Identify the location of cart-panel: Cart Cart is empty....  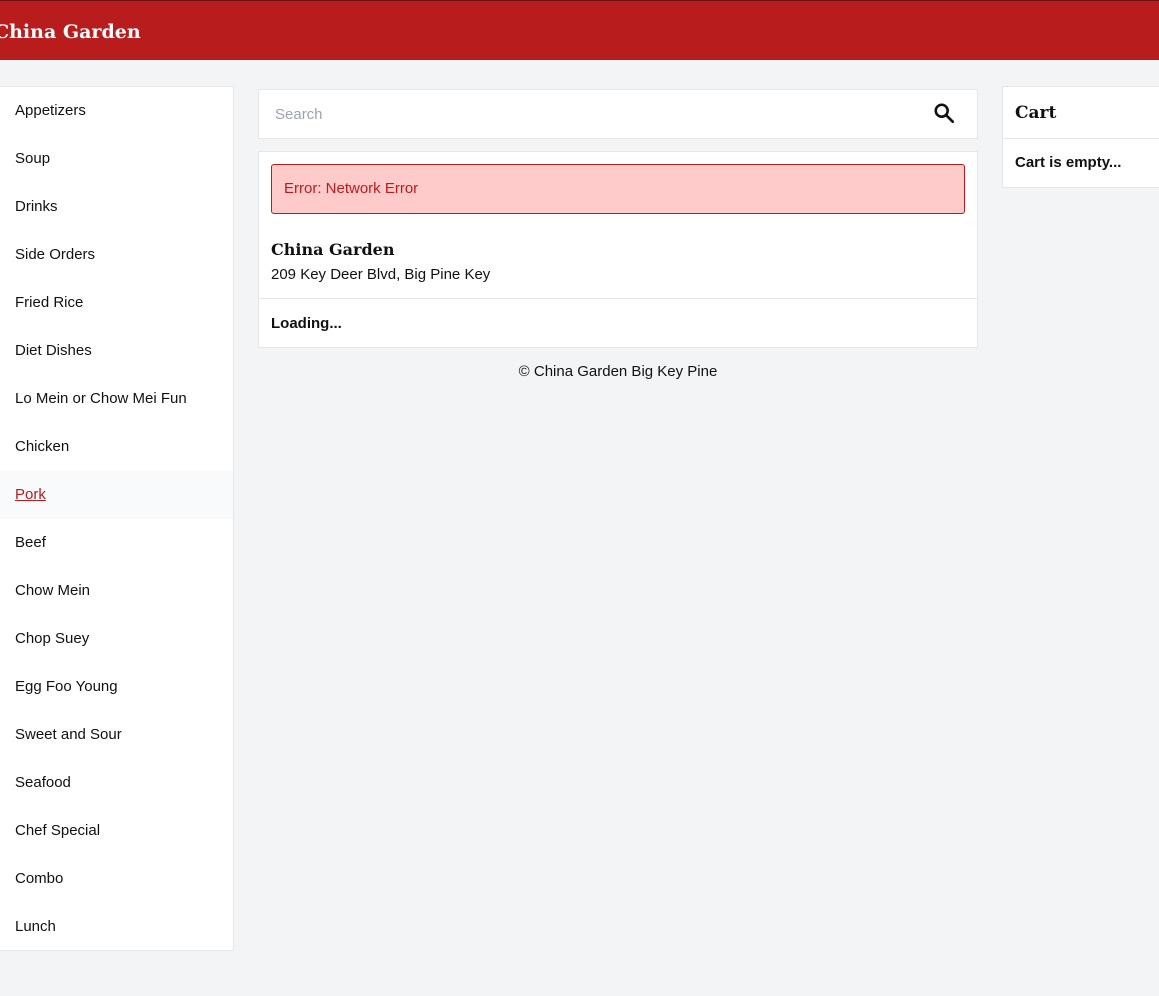
(1080, 137).